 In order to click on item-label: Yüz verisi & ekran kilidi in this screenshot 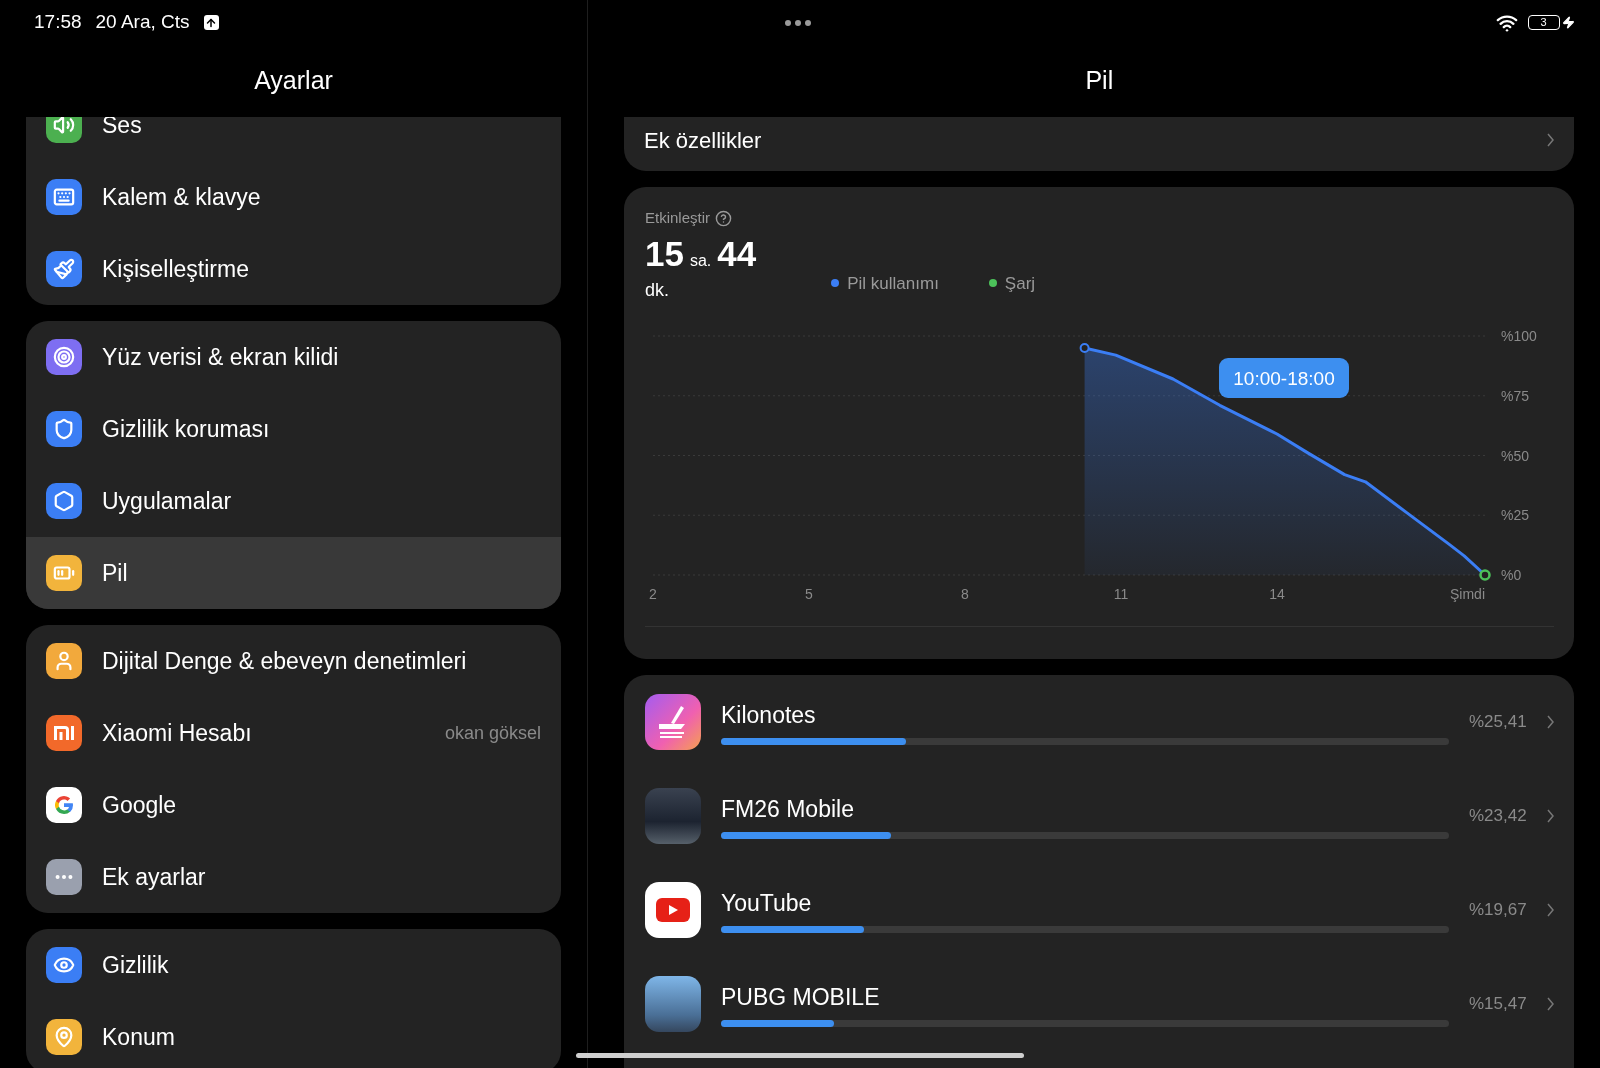, I will do `click(221, 357)`.